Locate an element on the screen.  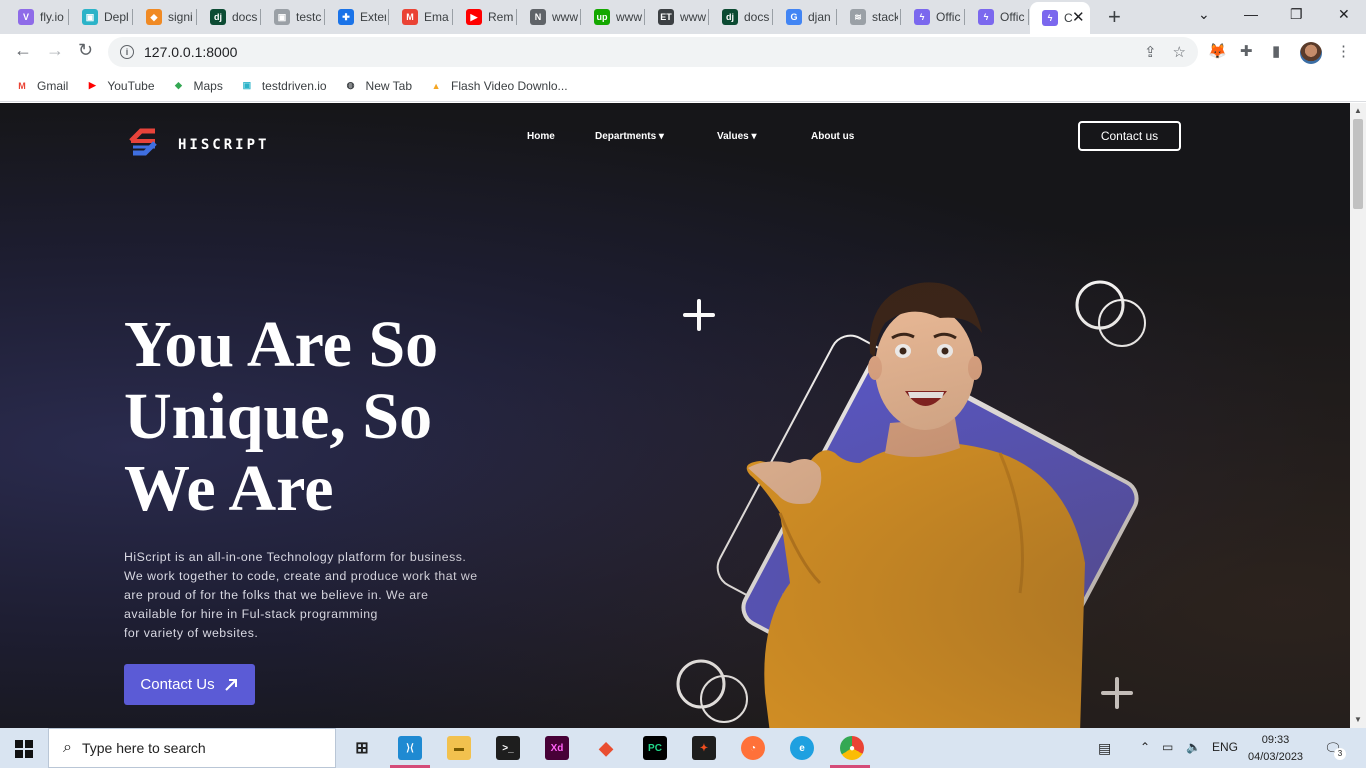
firefox-icon: ◔ is located at coordinates (753, 748).